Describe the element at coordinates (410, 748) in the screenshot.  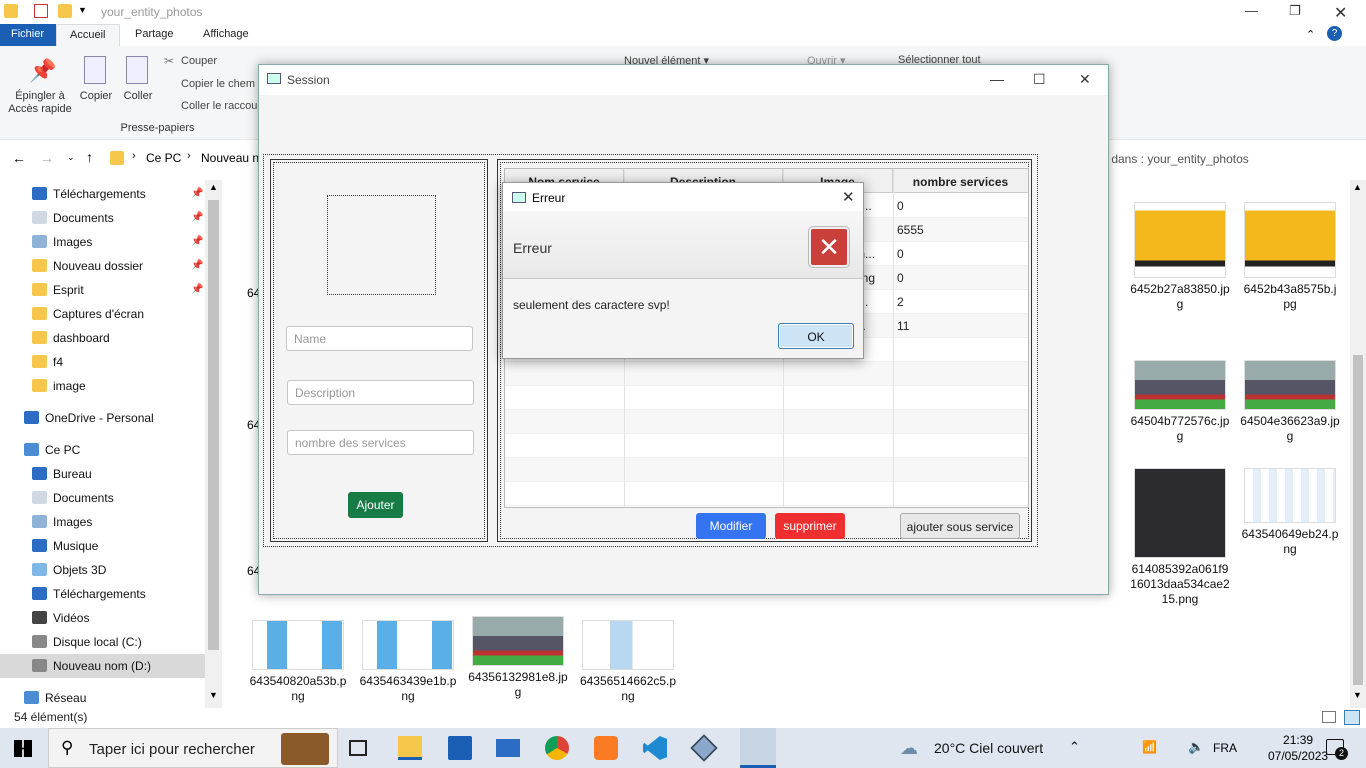
I see `file-explorer-taskbar-icon` at that location.